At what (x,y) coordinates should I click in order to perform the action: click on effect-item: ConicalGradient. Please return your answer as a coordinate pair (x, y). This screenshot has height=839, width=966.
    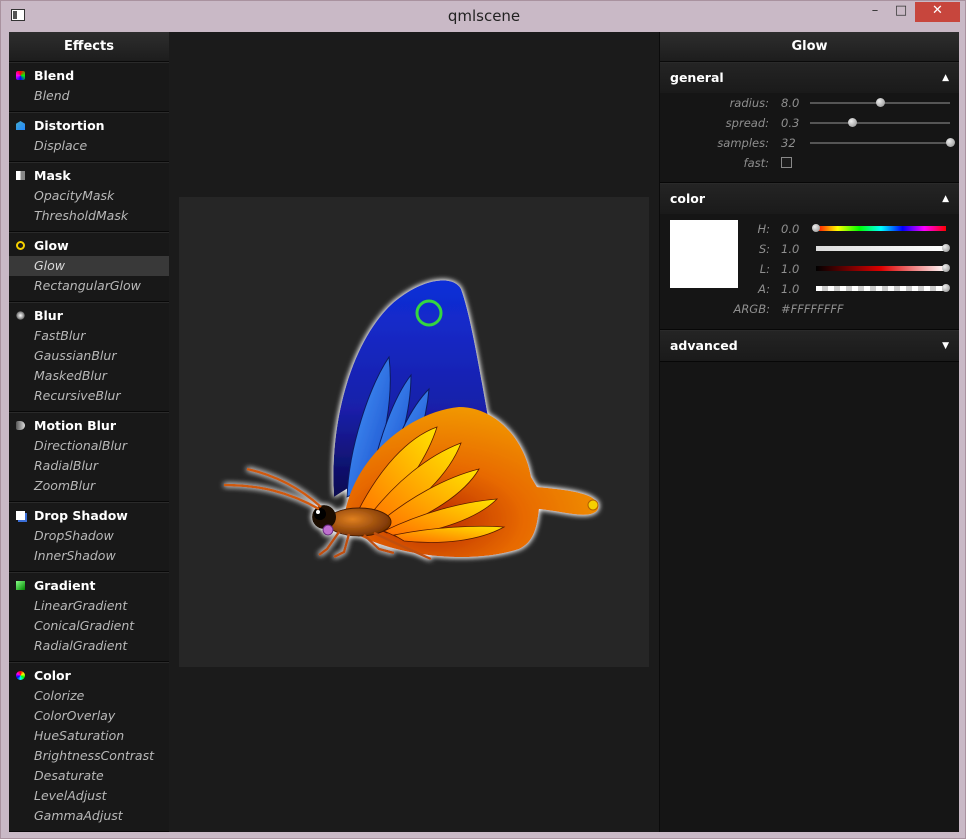
    Looking at the image, I should click on (89, 626).